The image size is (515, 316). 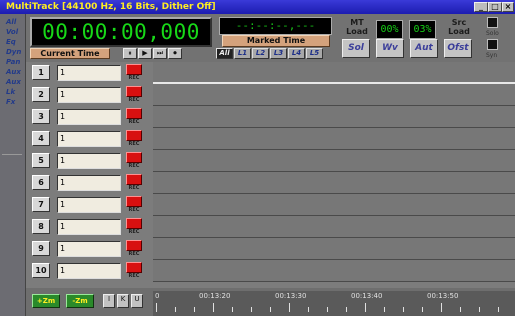 I want to click on play-button: ▶, so click(x=145, y=53).